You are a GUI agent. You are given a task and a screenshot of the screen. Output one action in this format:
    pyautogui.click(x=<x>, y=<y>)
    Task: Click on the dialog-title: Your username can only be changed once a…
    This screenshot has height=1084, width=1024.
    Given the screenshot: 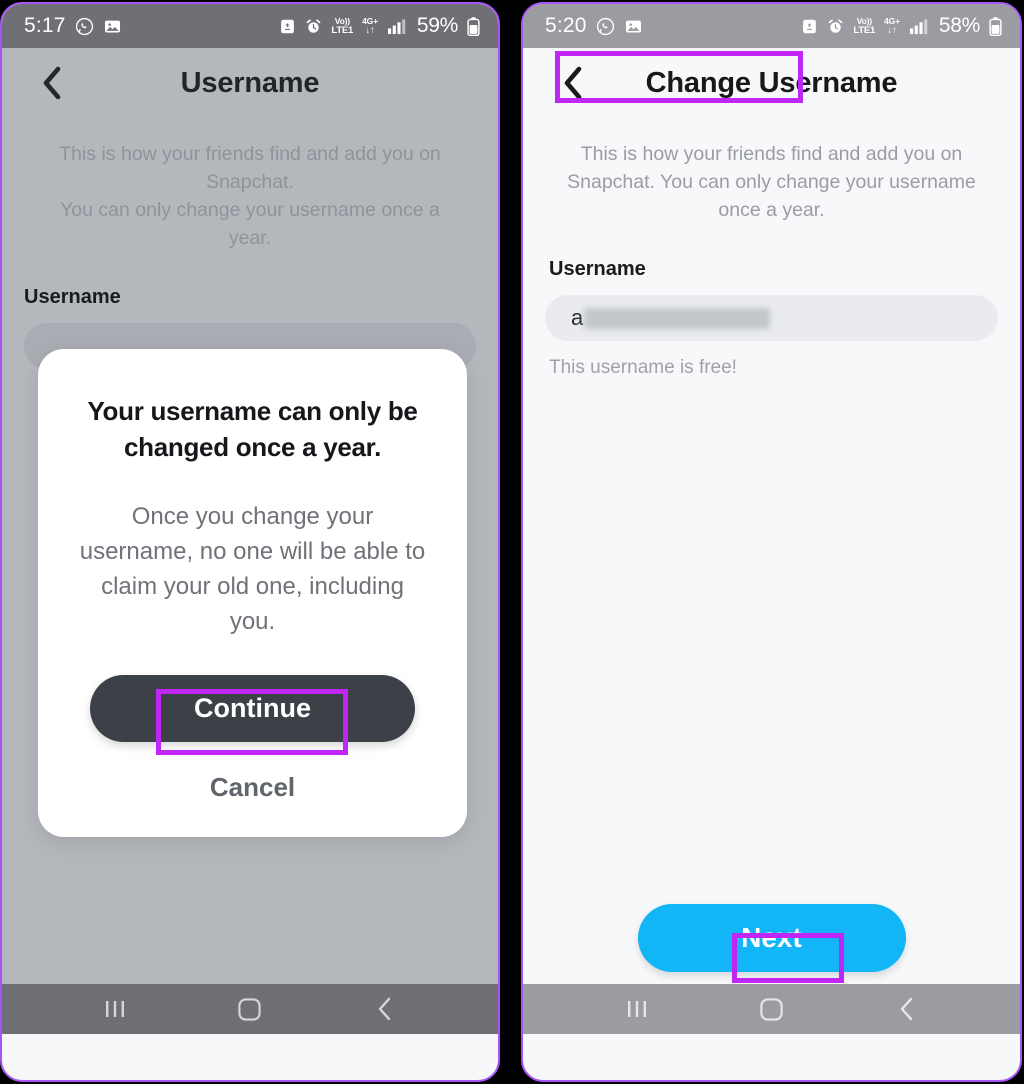 What is the action you would take?
    pyautogui.click(x=252, y=429)
    